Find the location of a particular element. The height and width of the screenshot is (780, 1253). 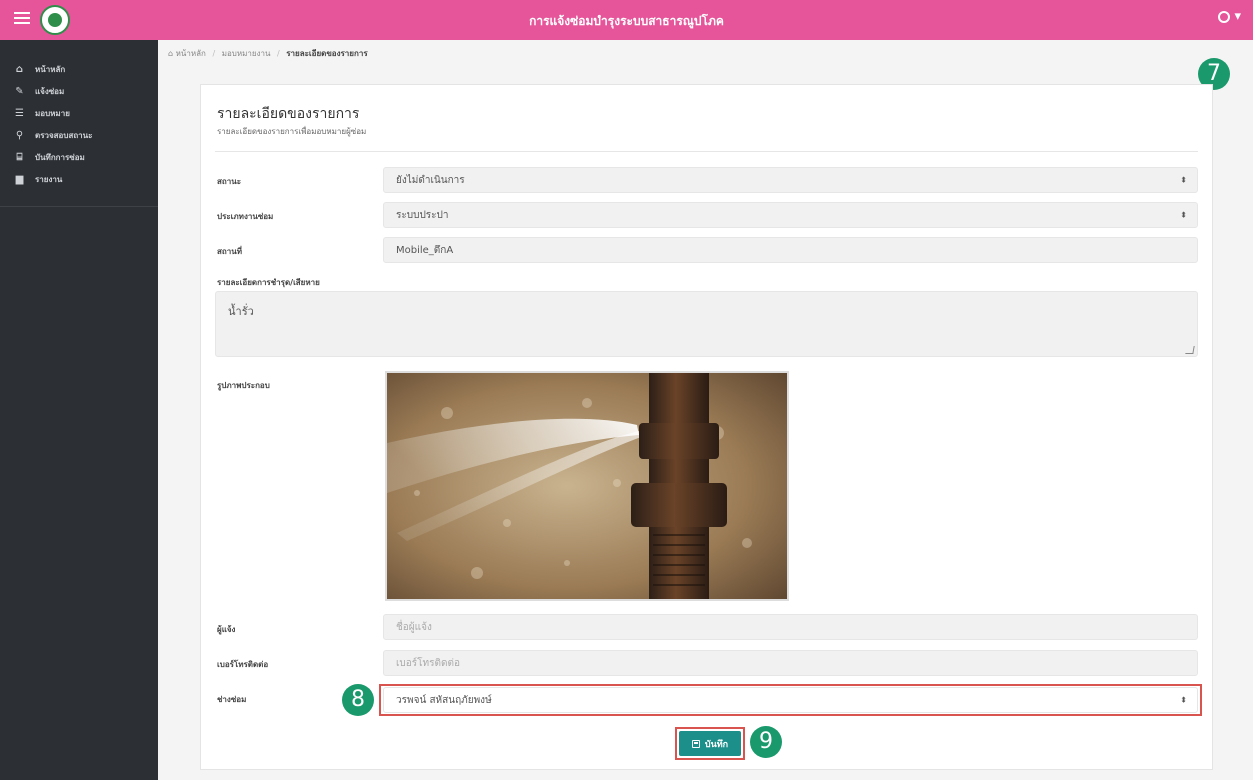

location-field: Mobile_ตึกA is located at coordinates (790, 250).